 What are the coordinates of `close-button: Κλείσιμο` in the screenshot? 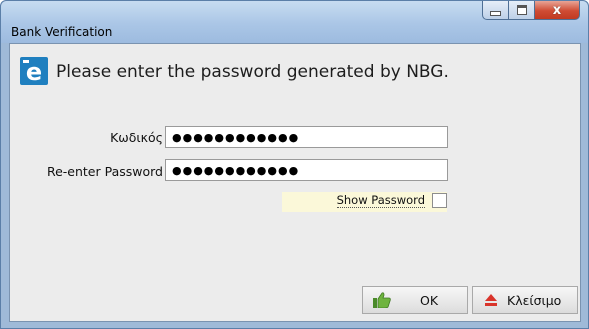 It's located at (525, 300).